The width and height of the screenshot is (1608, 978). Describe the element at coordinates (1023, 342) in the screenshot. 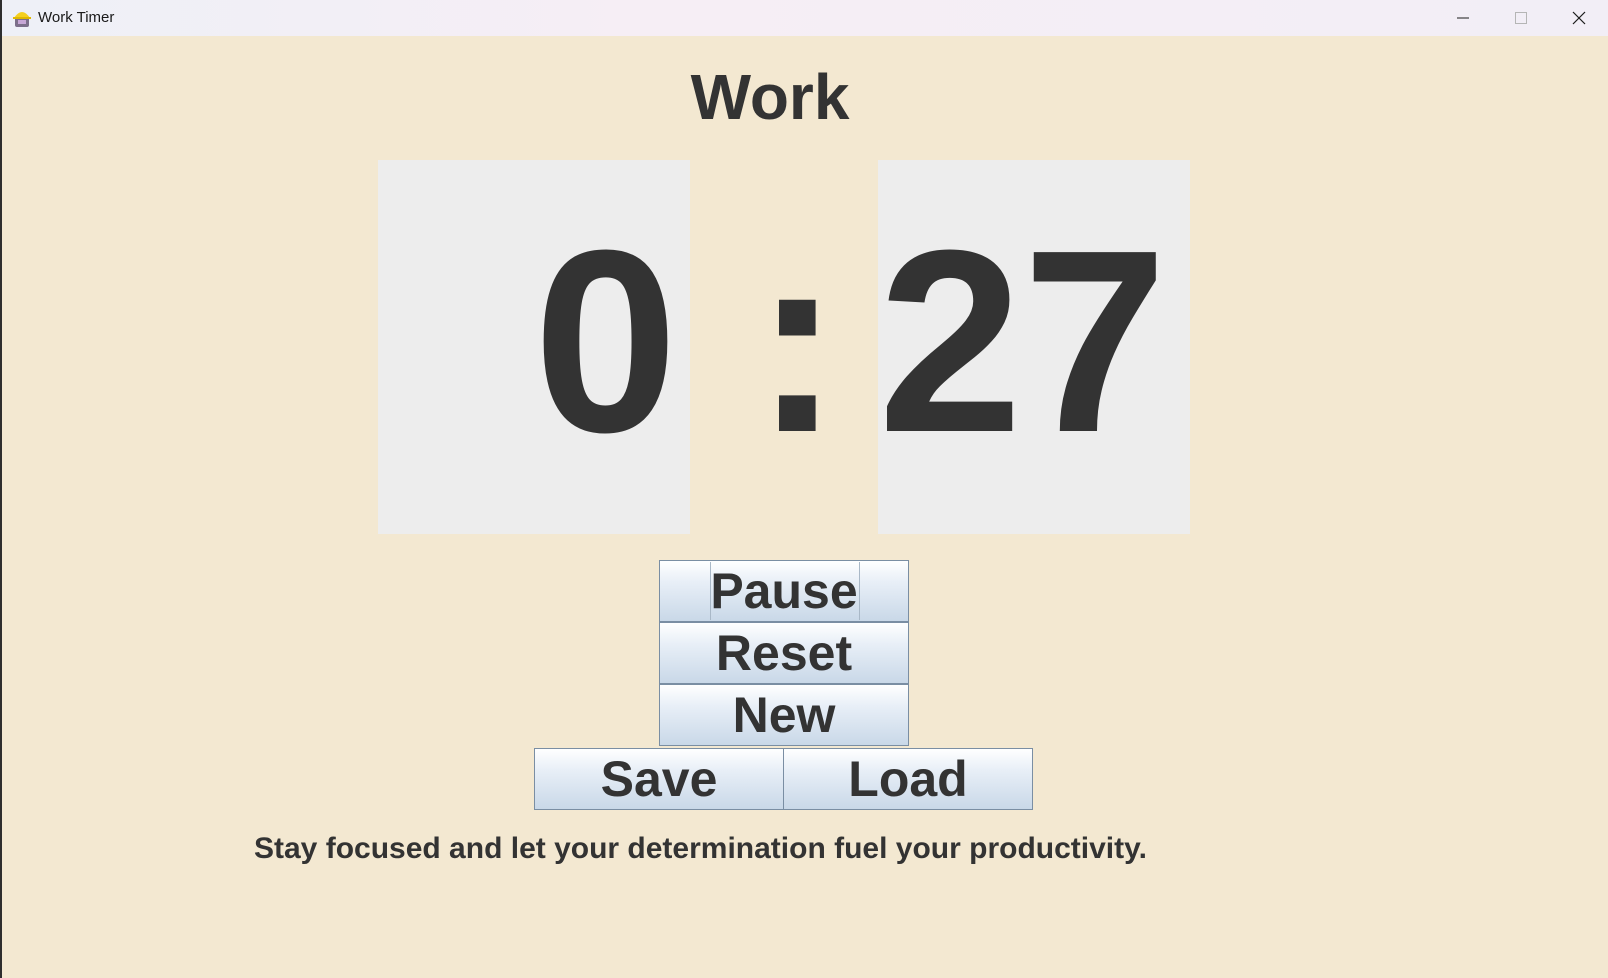

I see `seconds-display: 27` at that location.